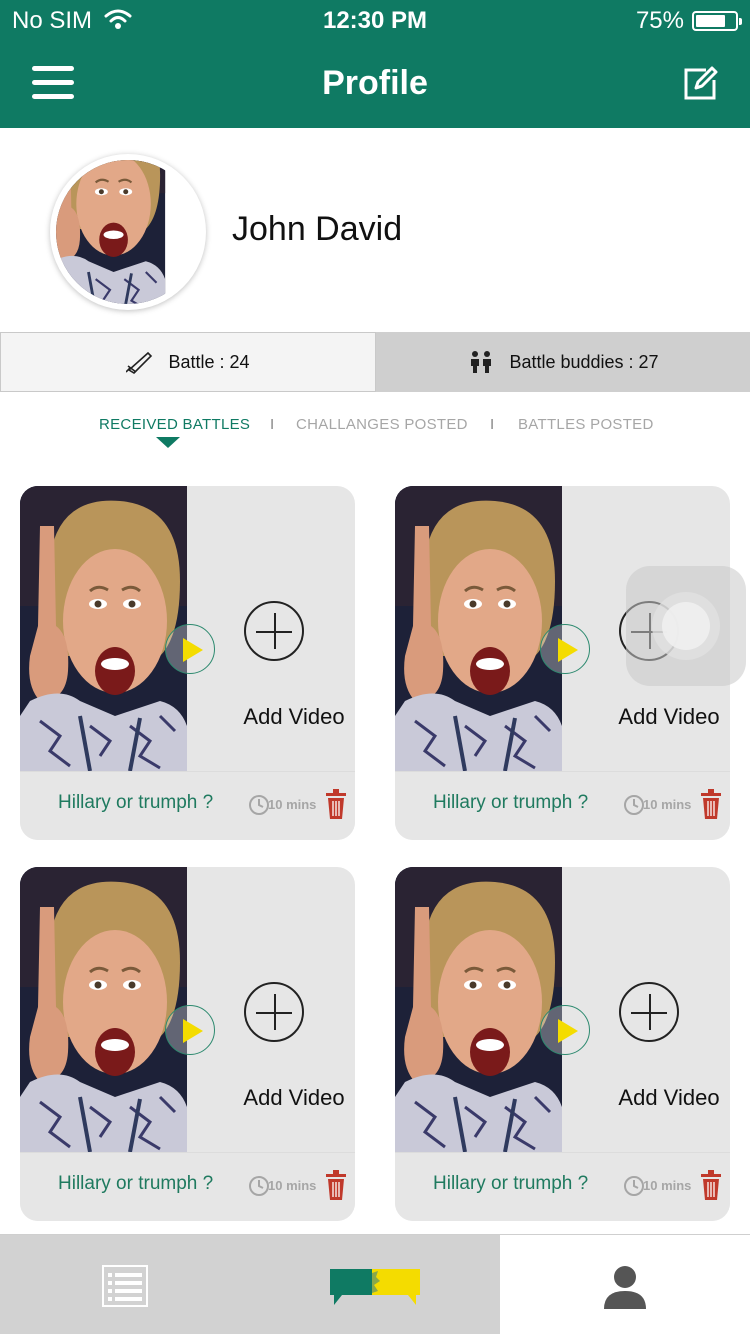 This screenshot has width=750, height=1334. I want to click on edit-icon, so click(700, 84).